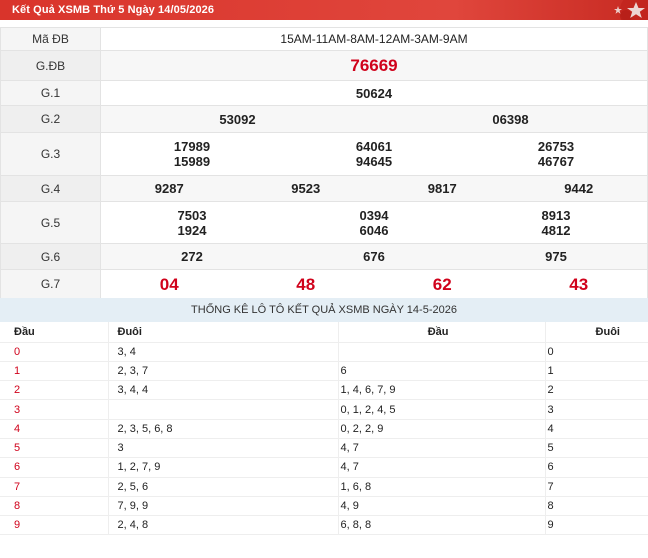 This screenshot has width=648, height=558. I want to click on label-gdb: G.ĐB, so click(50, 65).